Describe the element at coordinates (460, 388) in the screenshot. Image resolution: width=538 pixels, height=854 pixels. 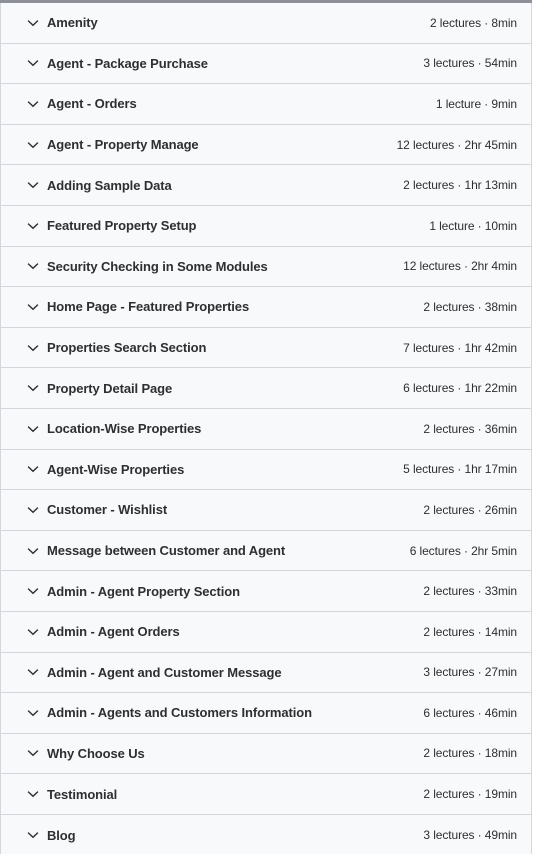
I see `section-meta: 6 lectures · 1hr 22min` at that location.